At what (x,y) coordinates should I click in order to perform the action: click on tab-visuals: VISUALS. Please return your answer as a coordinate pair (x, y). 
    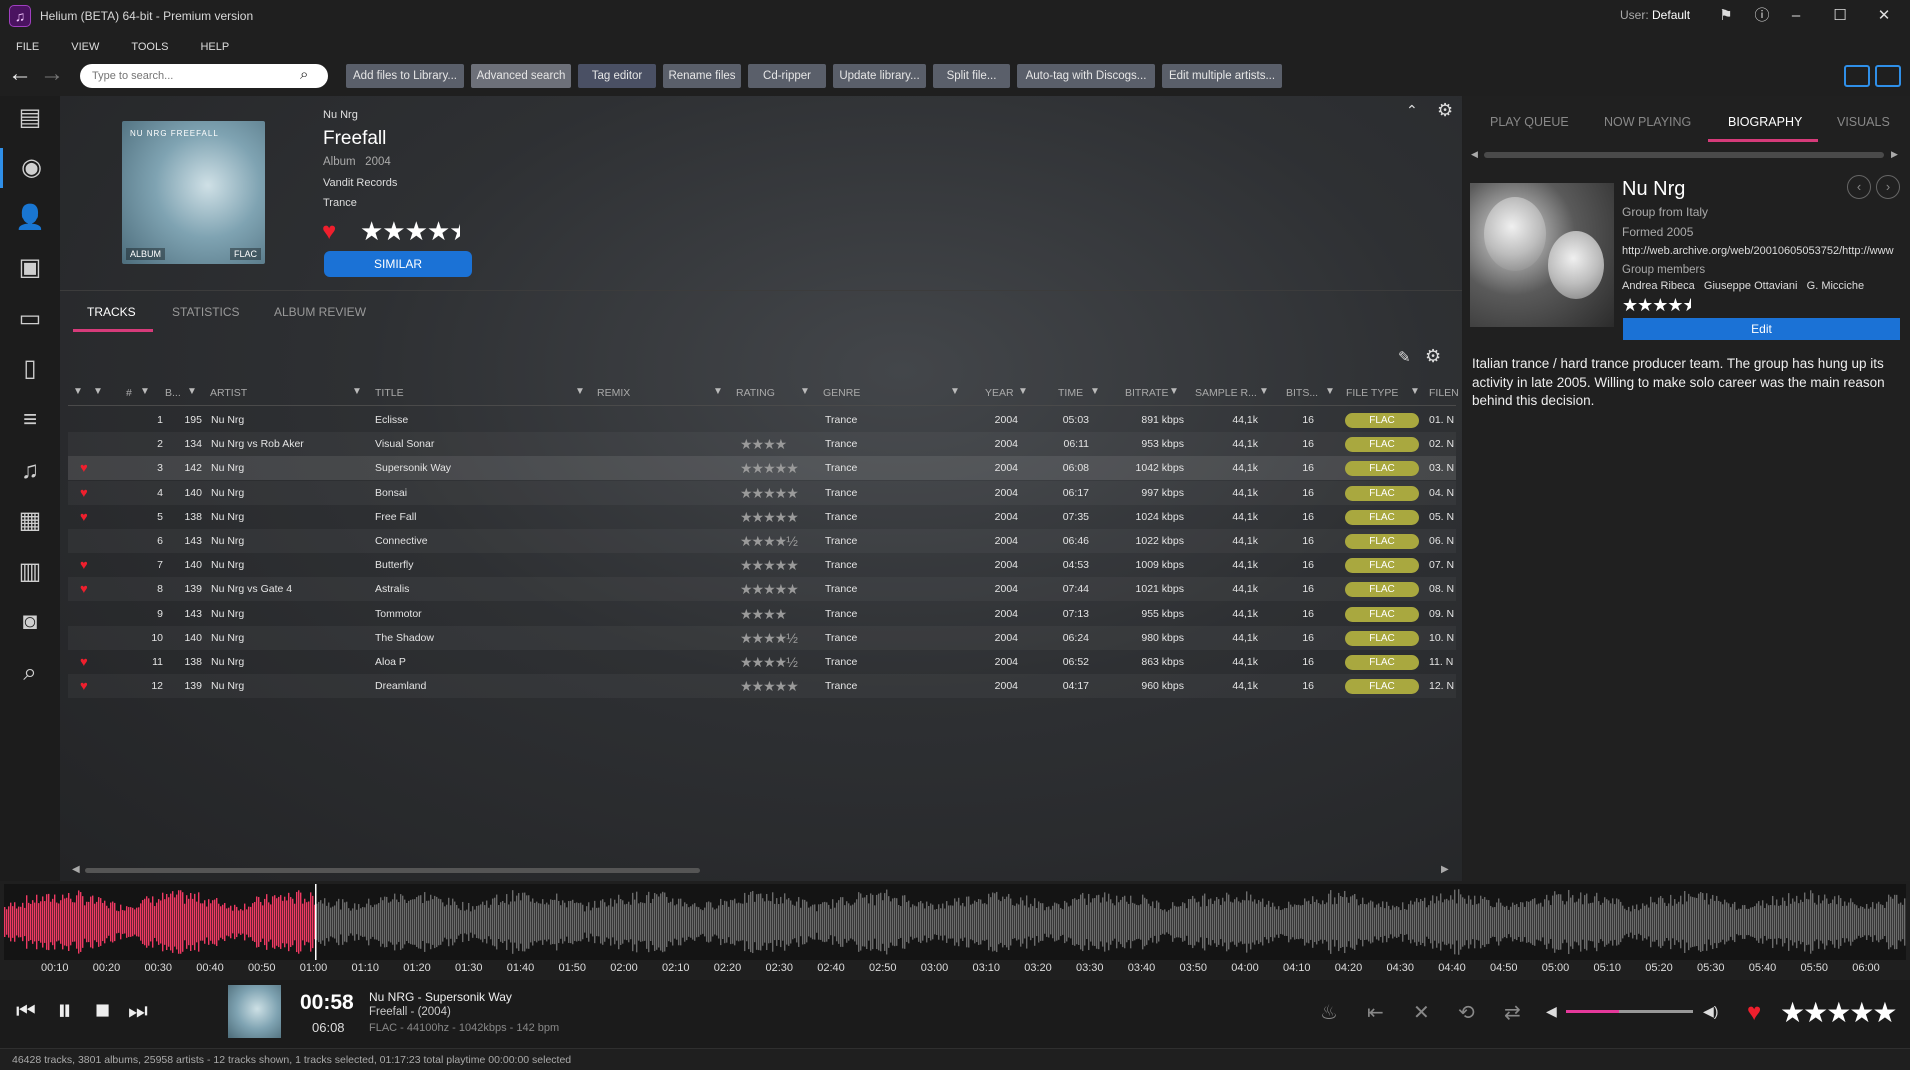
    Looking at the image, I should click on (1863, 122).